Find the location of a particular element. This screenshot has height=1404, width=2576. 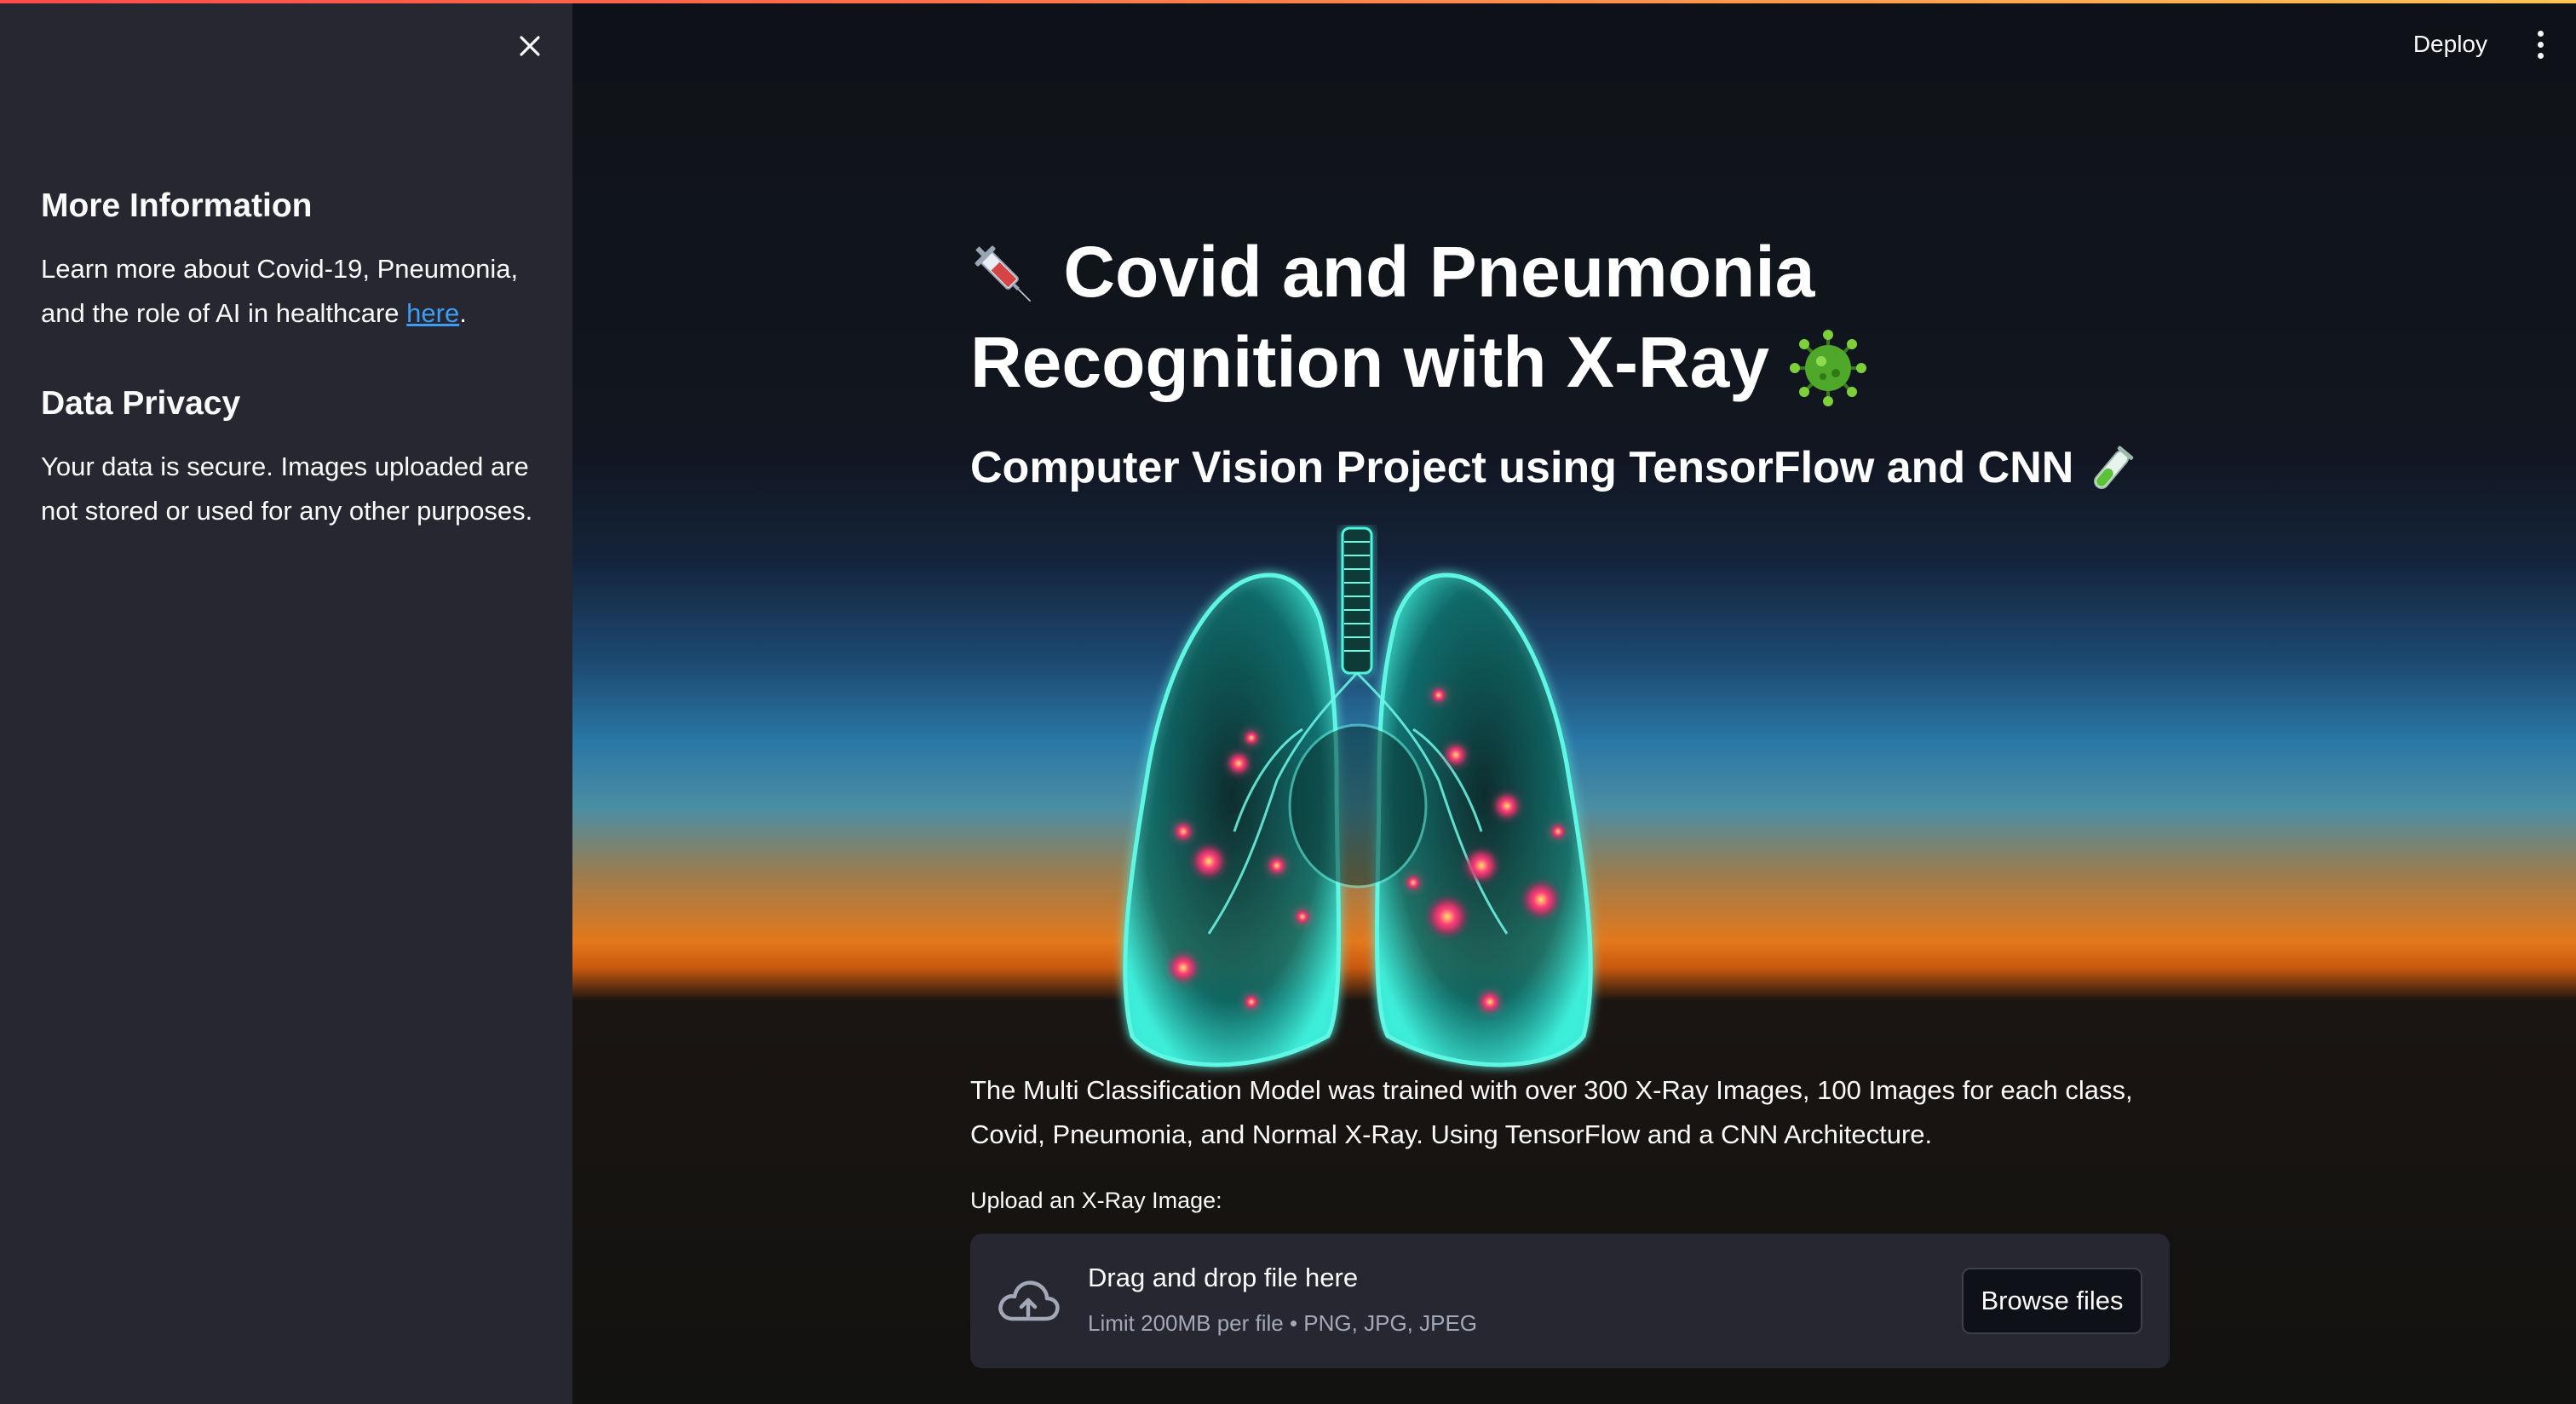

data-privacy-heading: Data Privacy is located at coordinates (141, 403).